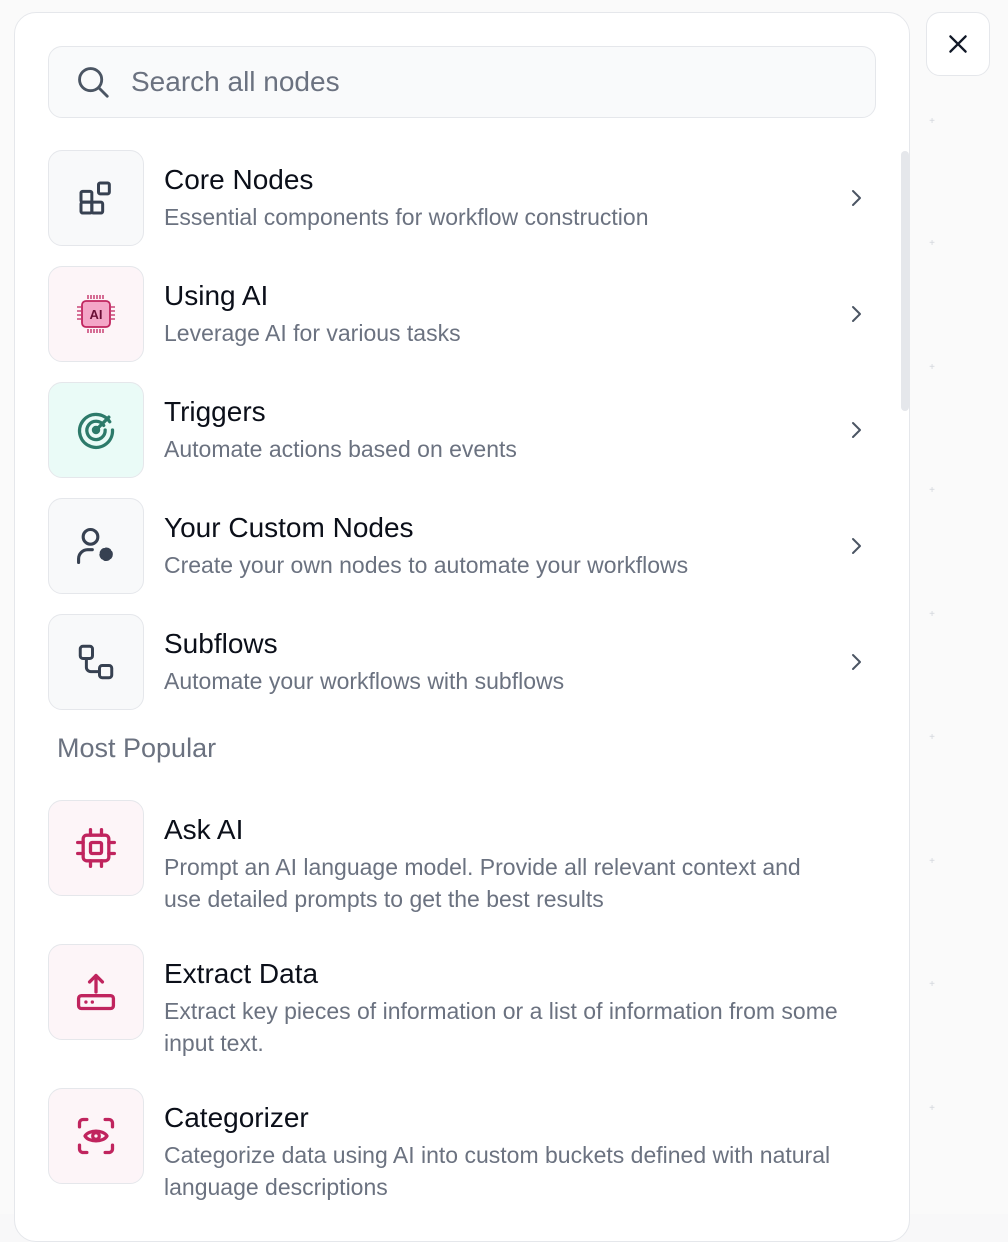 This screenshot has height=1242, width=1008. I want to click on scrollbar, so click(905, 281).